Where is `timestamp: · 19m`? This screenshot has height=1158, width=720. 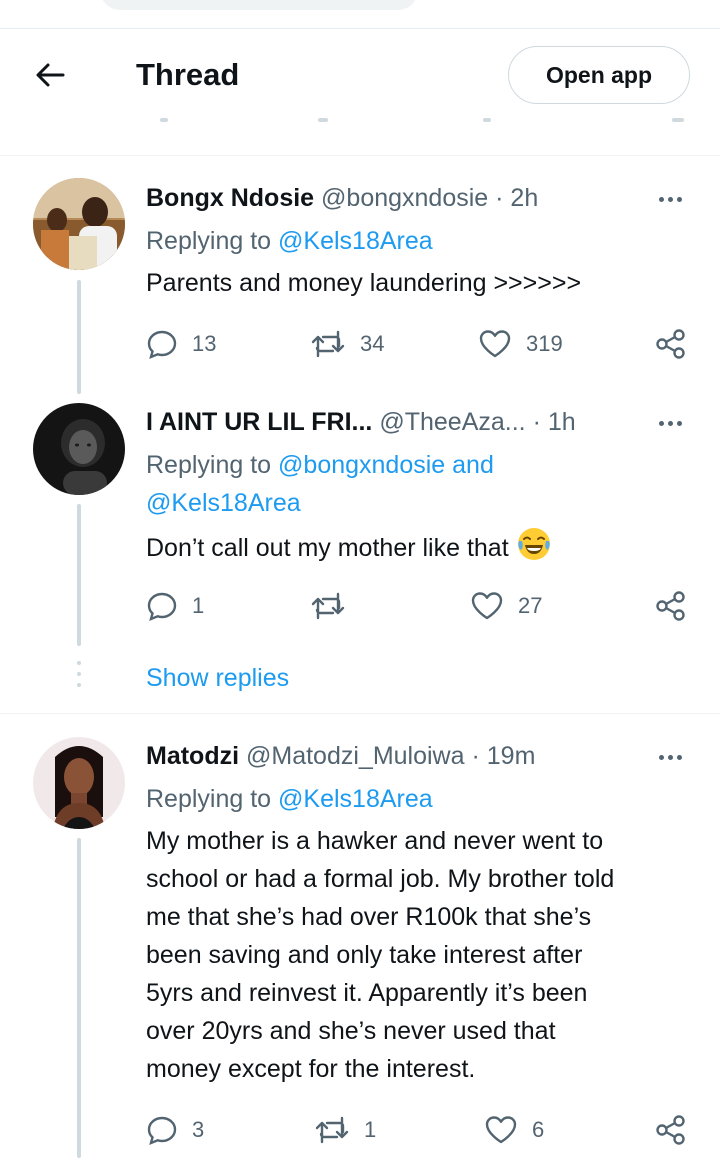
timestamp: · 19m is located at coordinates (503, 756).